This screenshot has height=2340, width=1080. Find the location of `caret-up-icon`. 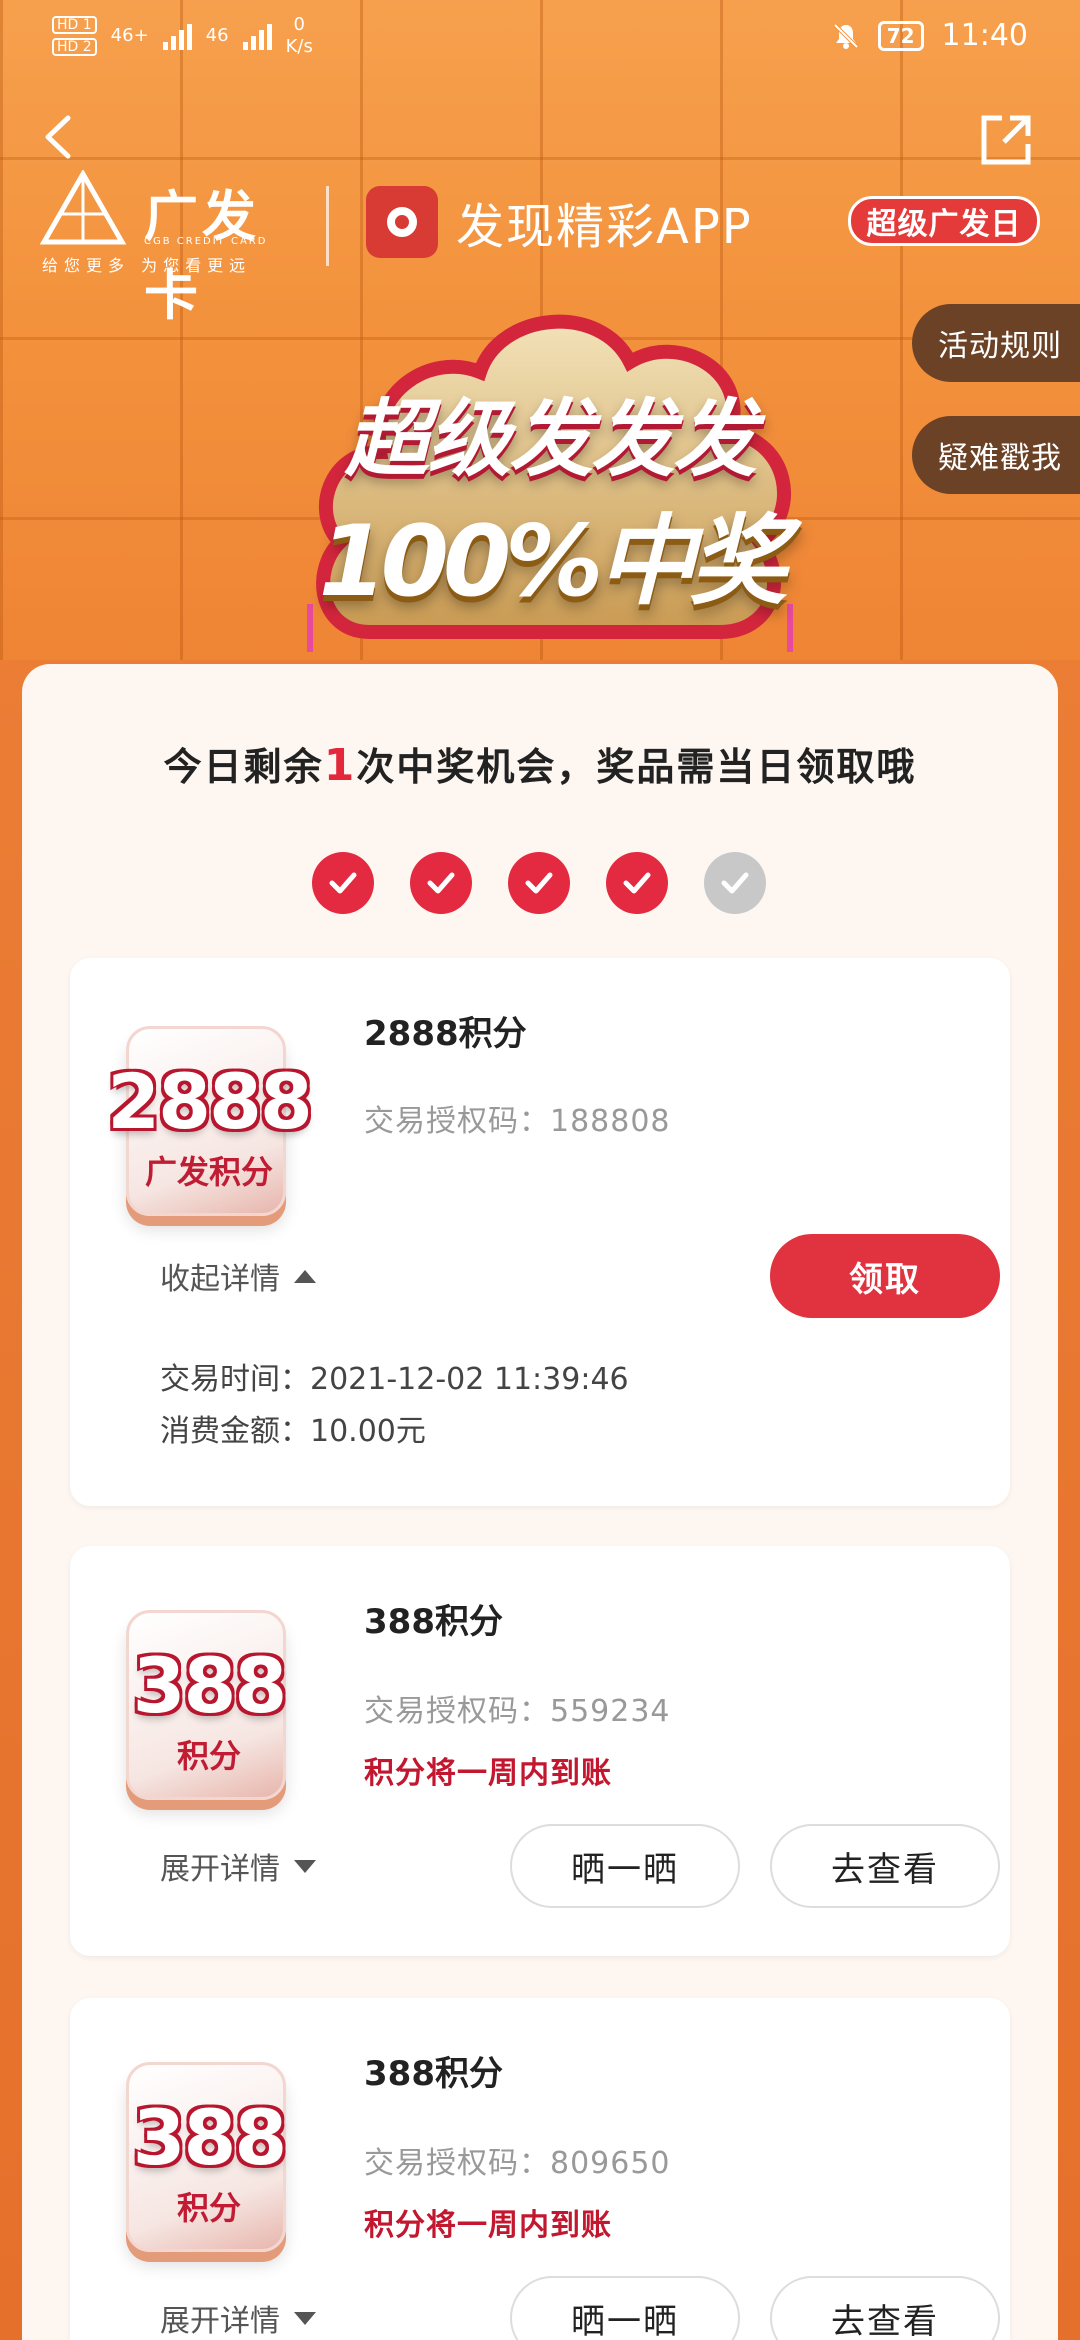

caret-up-icon is located at coordinates (305, 1276).